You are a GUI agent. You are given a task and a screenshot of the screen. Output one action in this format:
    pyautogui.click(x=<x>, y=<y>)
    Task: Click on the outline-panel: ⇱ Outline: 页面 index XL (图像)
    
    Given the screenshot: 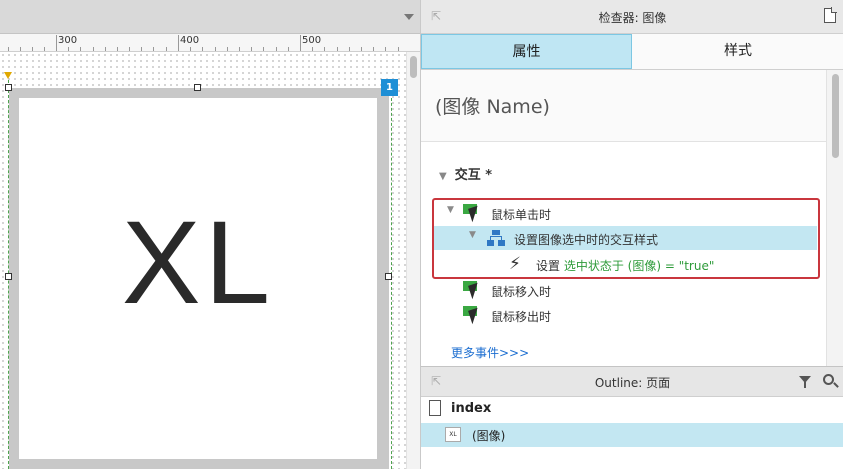 What is the action you would take?
    pyautogui.click(x=631, y=417)
    